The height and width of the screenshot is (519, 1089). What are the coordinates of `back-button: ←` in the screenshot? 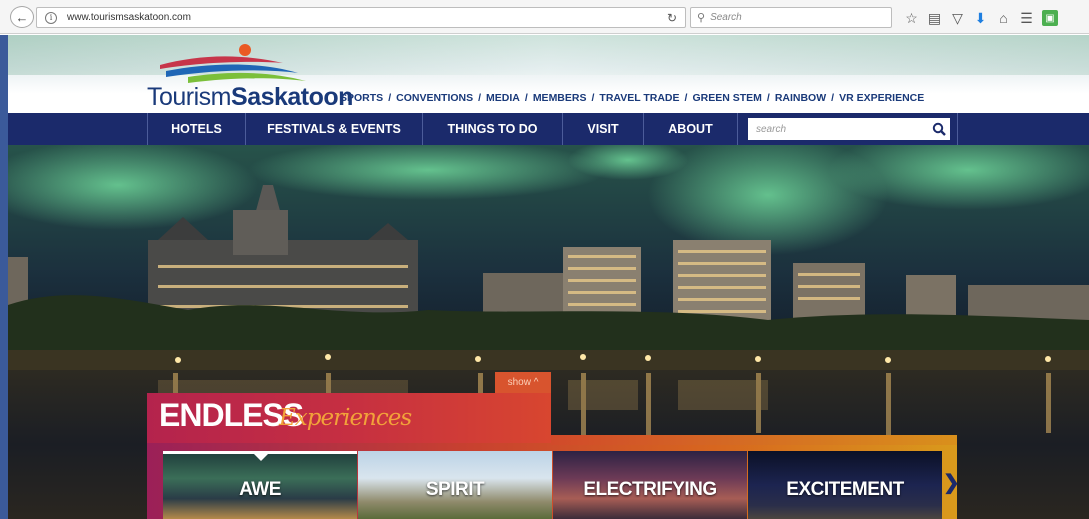 It's located at (22, 17).